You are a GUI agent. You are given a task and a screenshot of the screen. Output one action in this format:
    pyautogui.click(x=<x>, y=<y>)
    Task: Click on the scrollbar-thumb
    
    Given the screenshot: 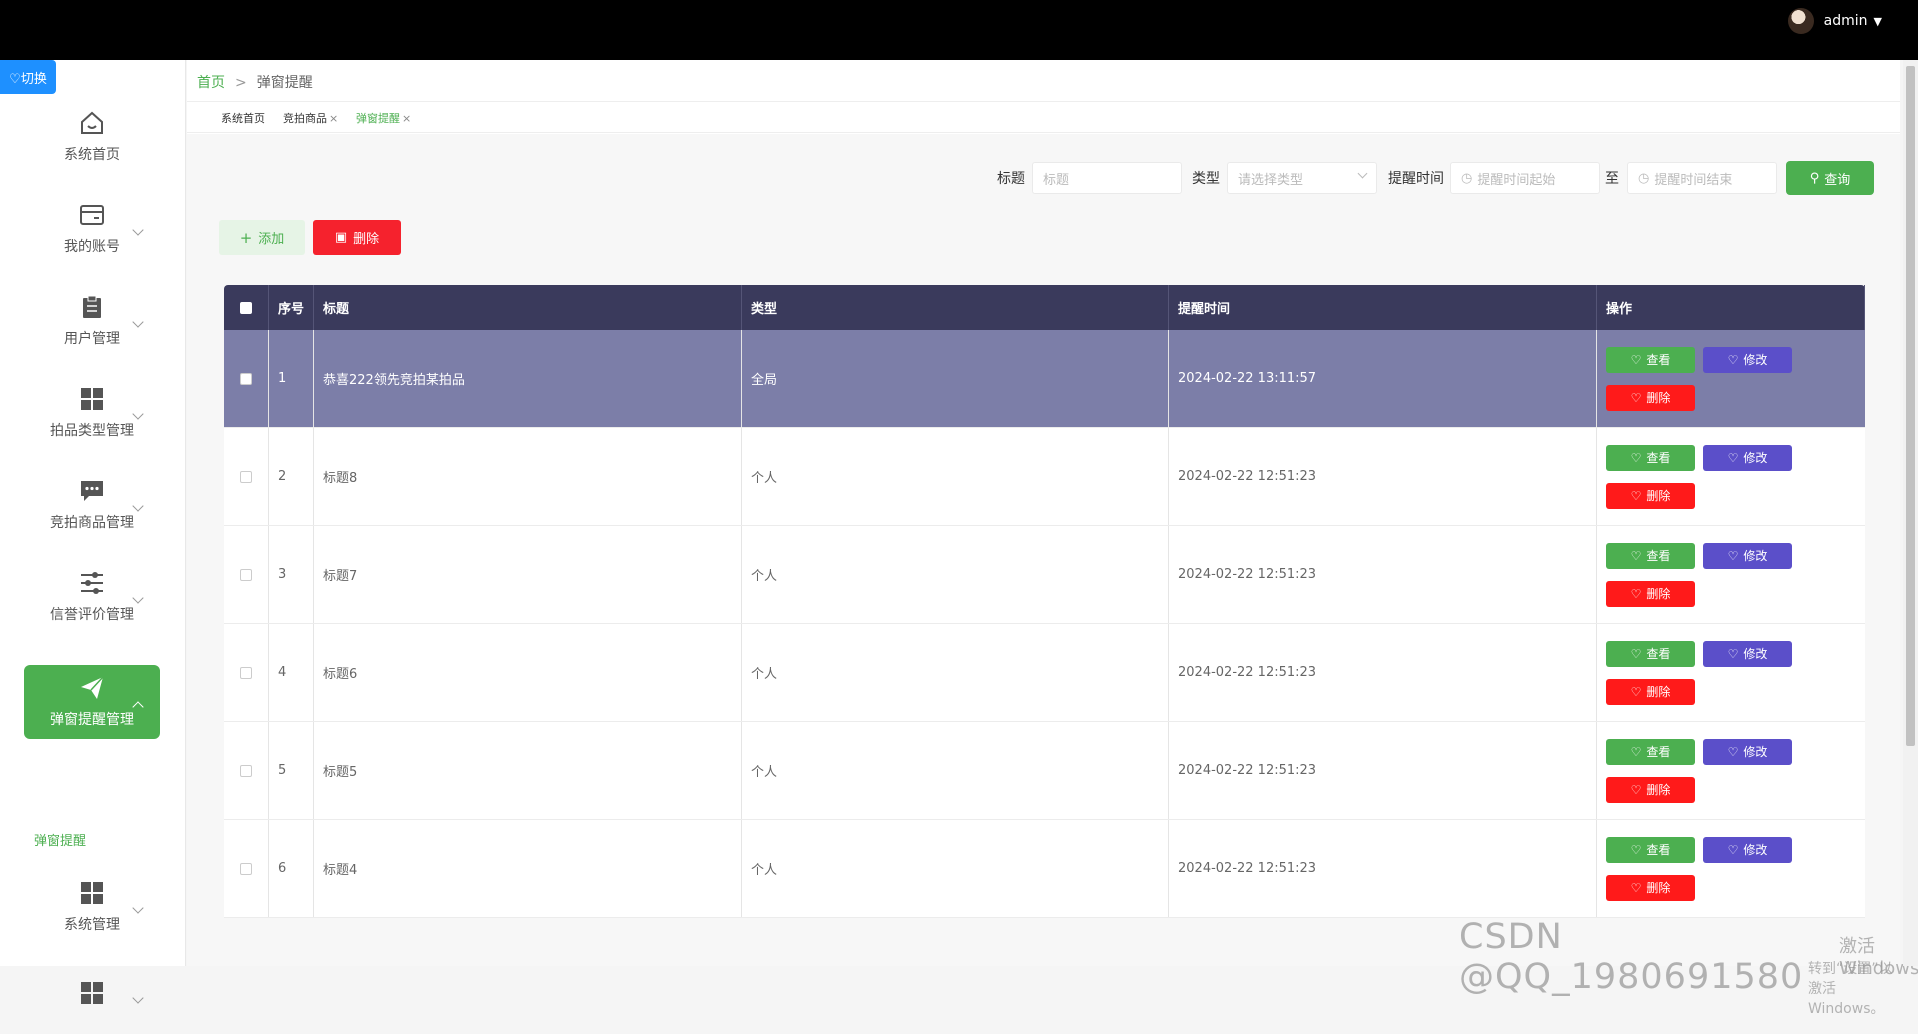 What is the action you would take?
    pyautogui.click(x=1910, y=406)
    